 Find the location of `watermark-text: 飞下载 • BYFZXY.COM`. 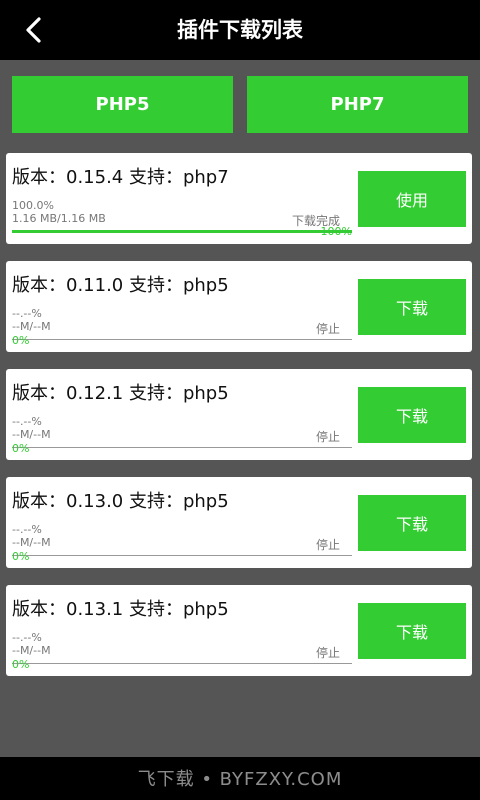

watermark-text: 飞下载 • BYFZXY.COM is located at coordinates (240, 779).